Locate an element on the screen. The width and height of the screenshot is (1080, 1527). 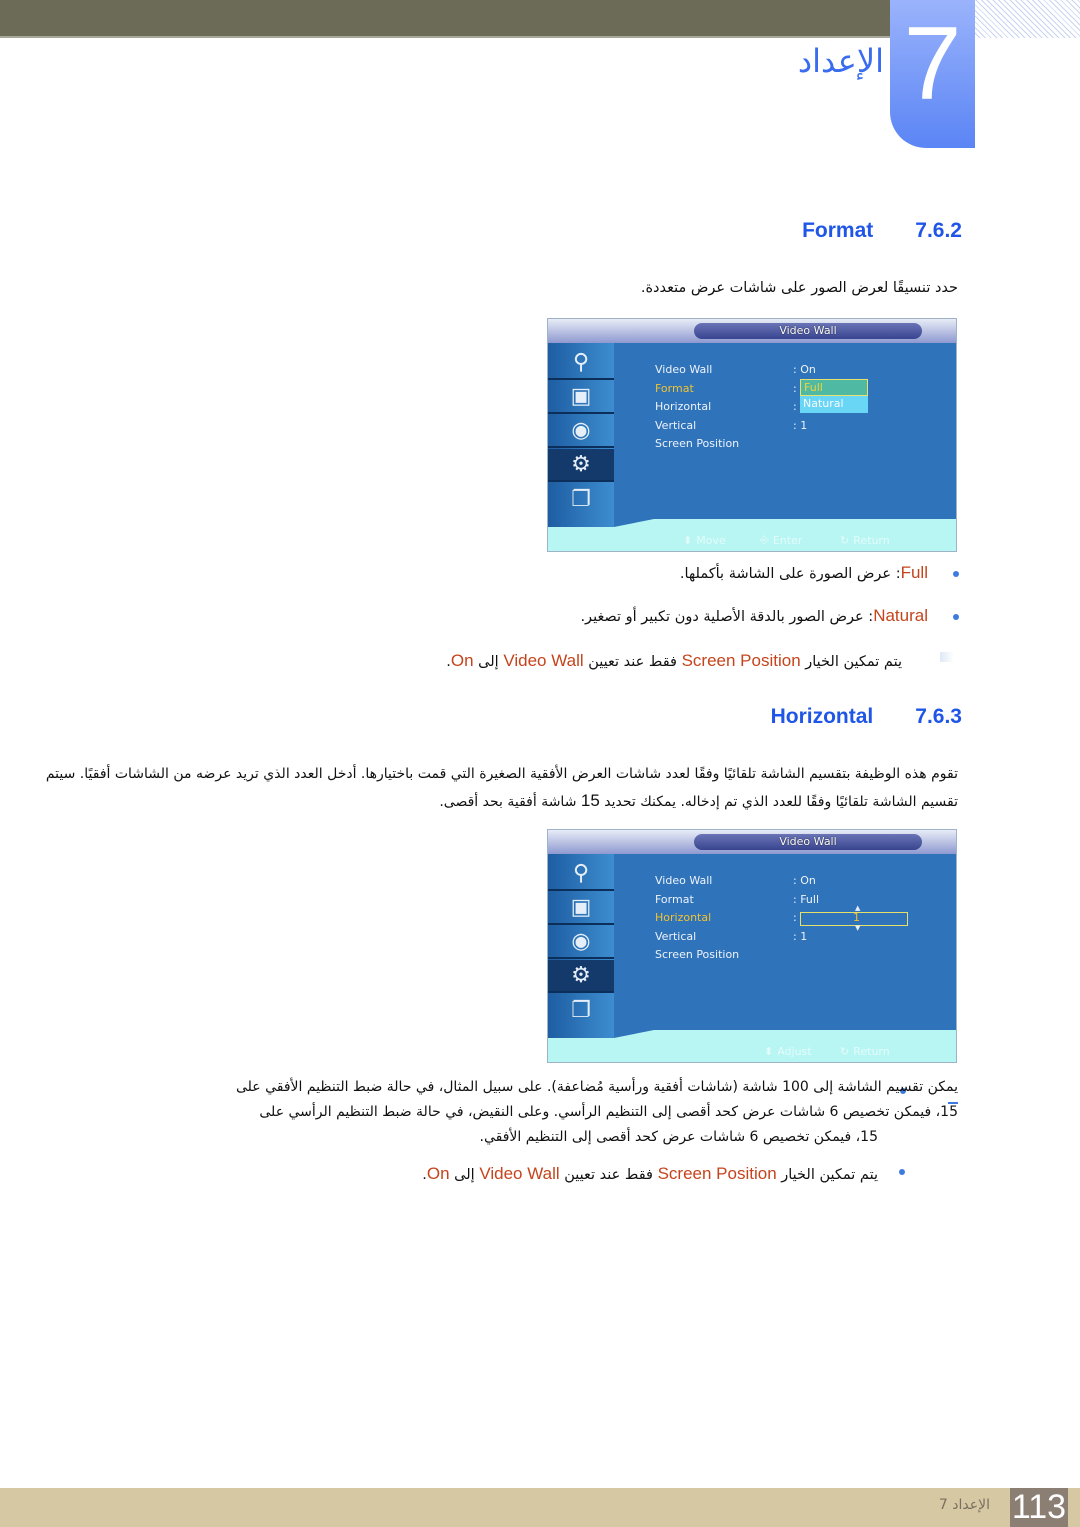
chapter-title: الإعداد is located at coordinates (840, 61).